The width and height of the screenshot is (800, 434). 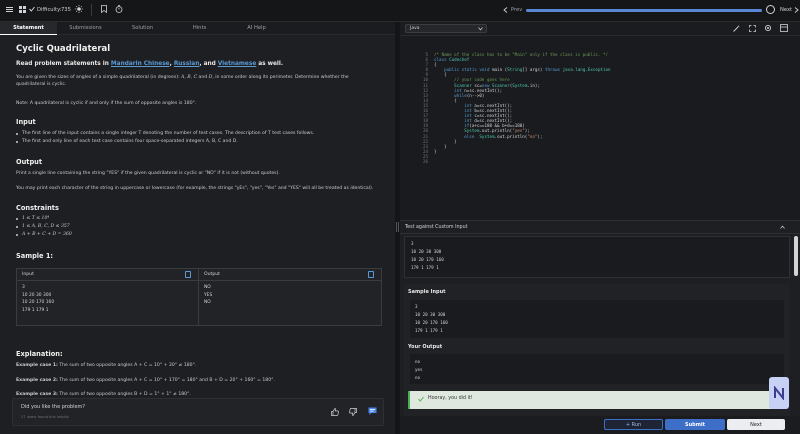 I want to click on sample-input-line: 10 20 30 300, so click(x=37, y=295).